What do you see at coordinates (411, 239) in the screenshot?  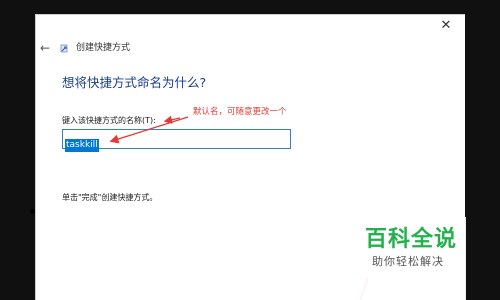 I see `watermark-title: 百科全说` at bounding box center [411, 239].